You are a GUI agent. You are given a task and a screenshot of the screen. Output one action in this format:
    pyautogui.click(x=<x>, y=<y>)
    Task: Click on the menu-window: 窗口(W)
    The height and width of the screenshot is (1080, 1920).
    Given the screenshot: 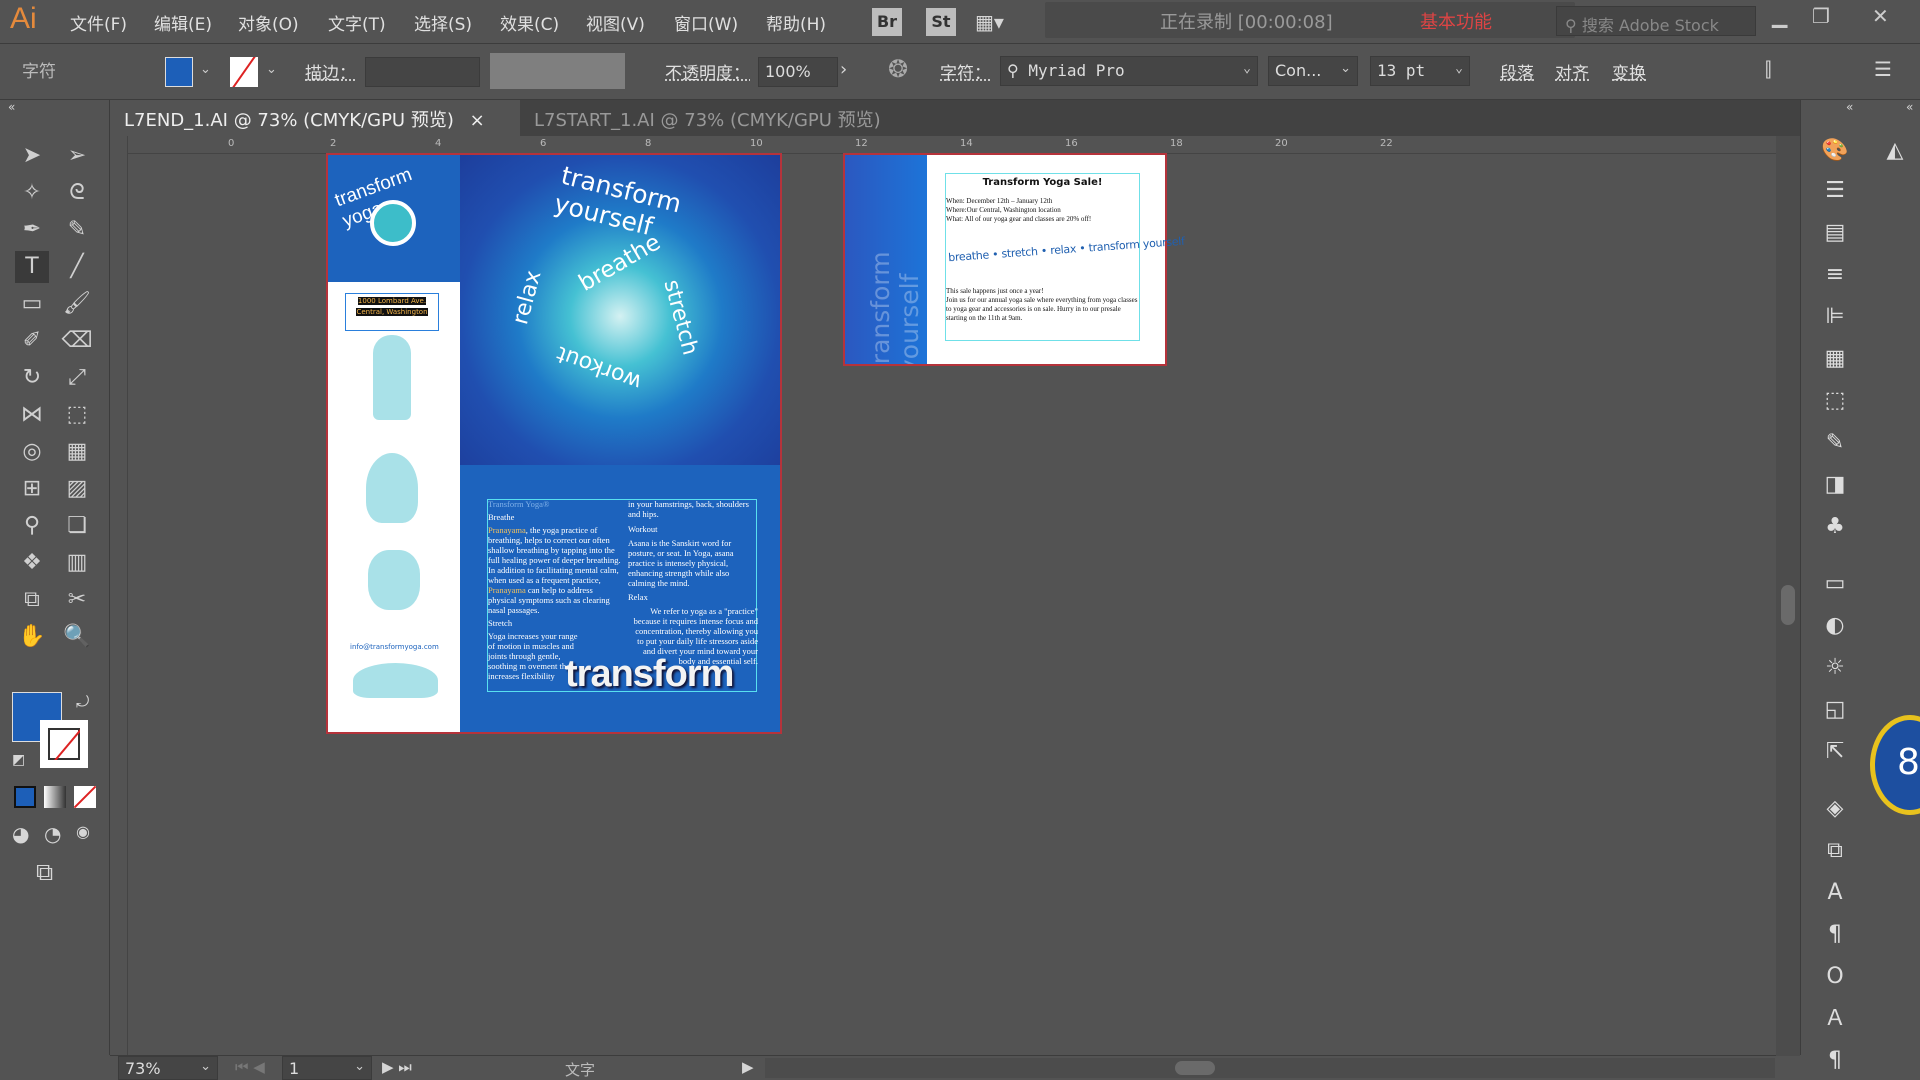 What is the action you would take?
    pyautogui.click(x=706, y=22)
    